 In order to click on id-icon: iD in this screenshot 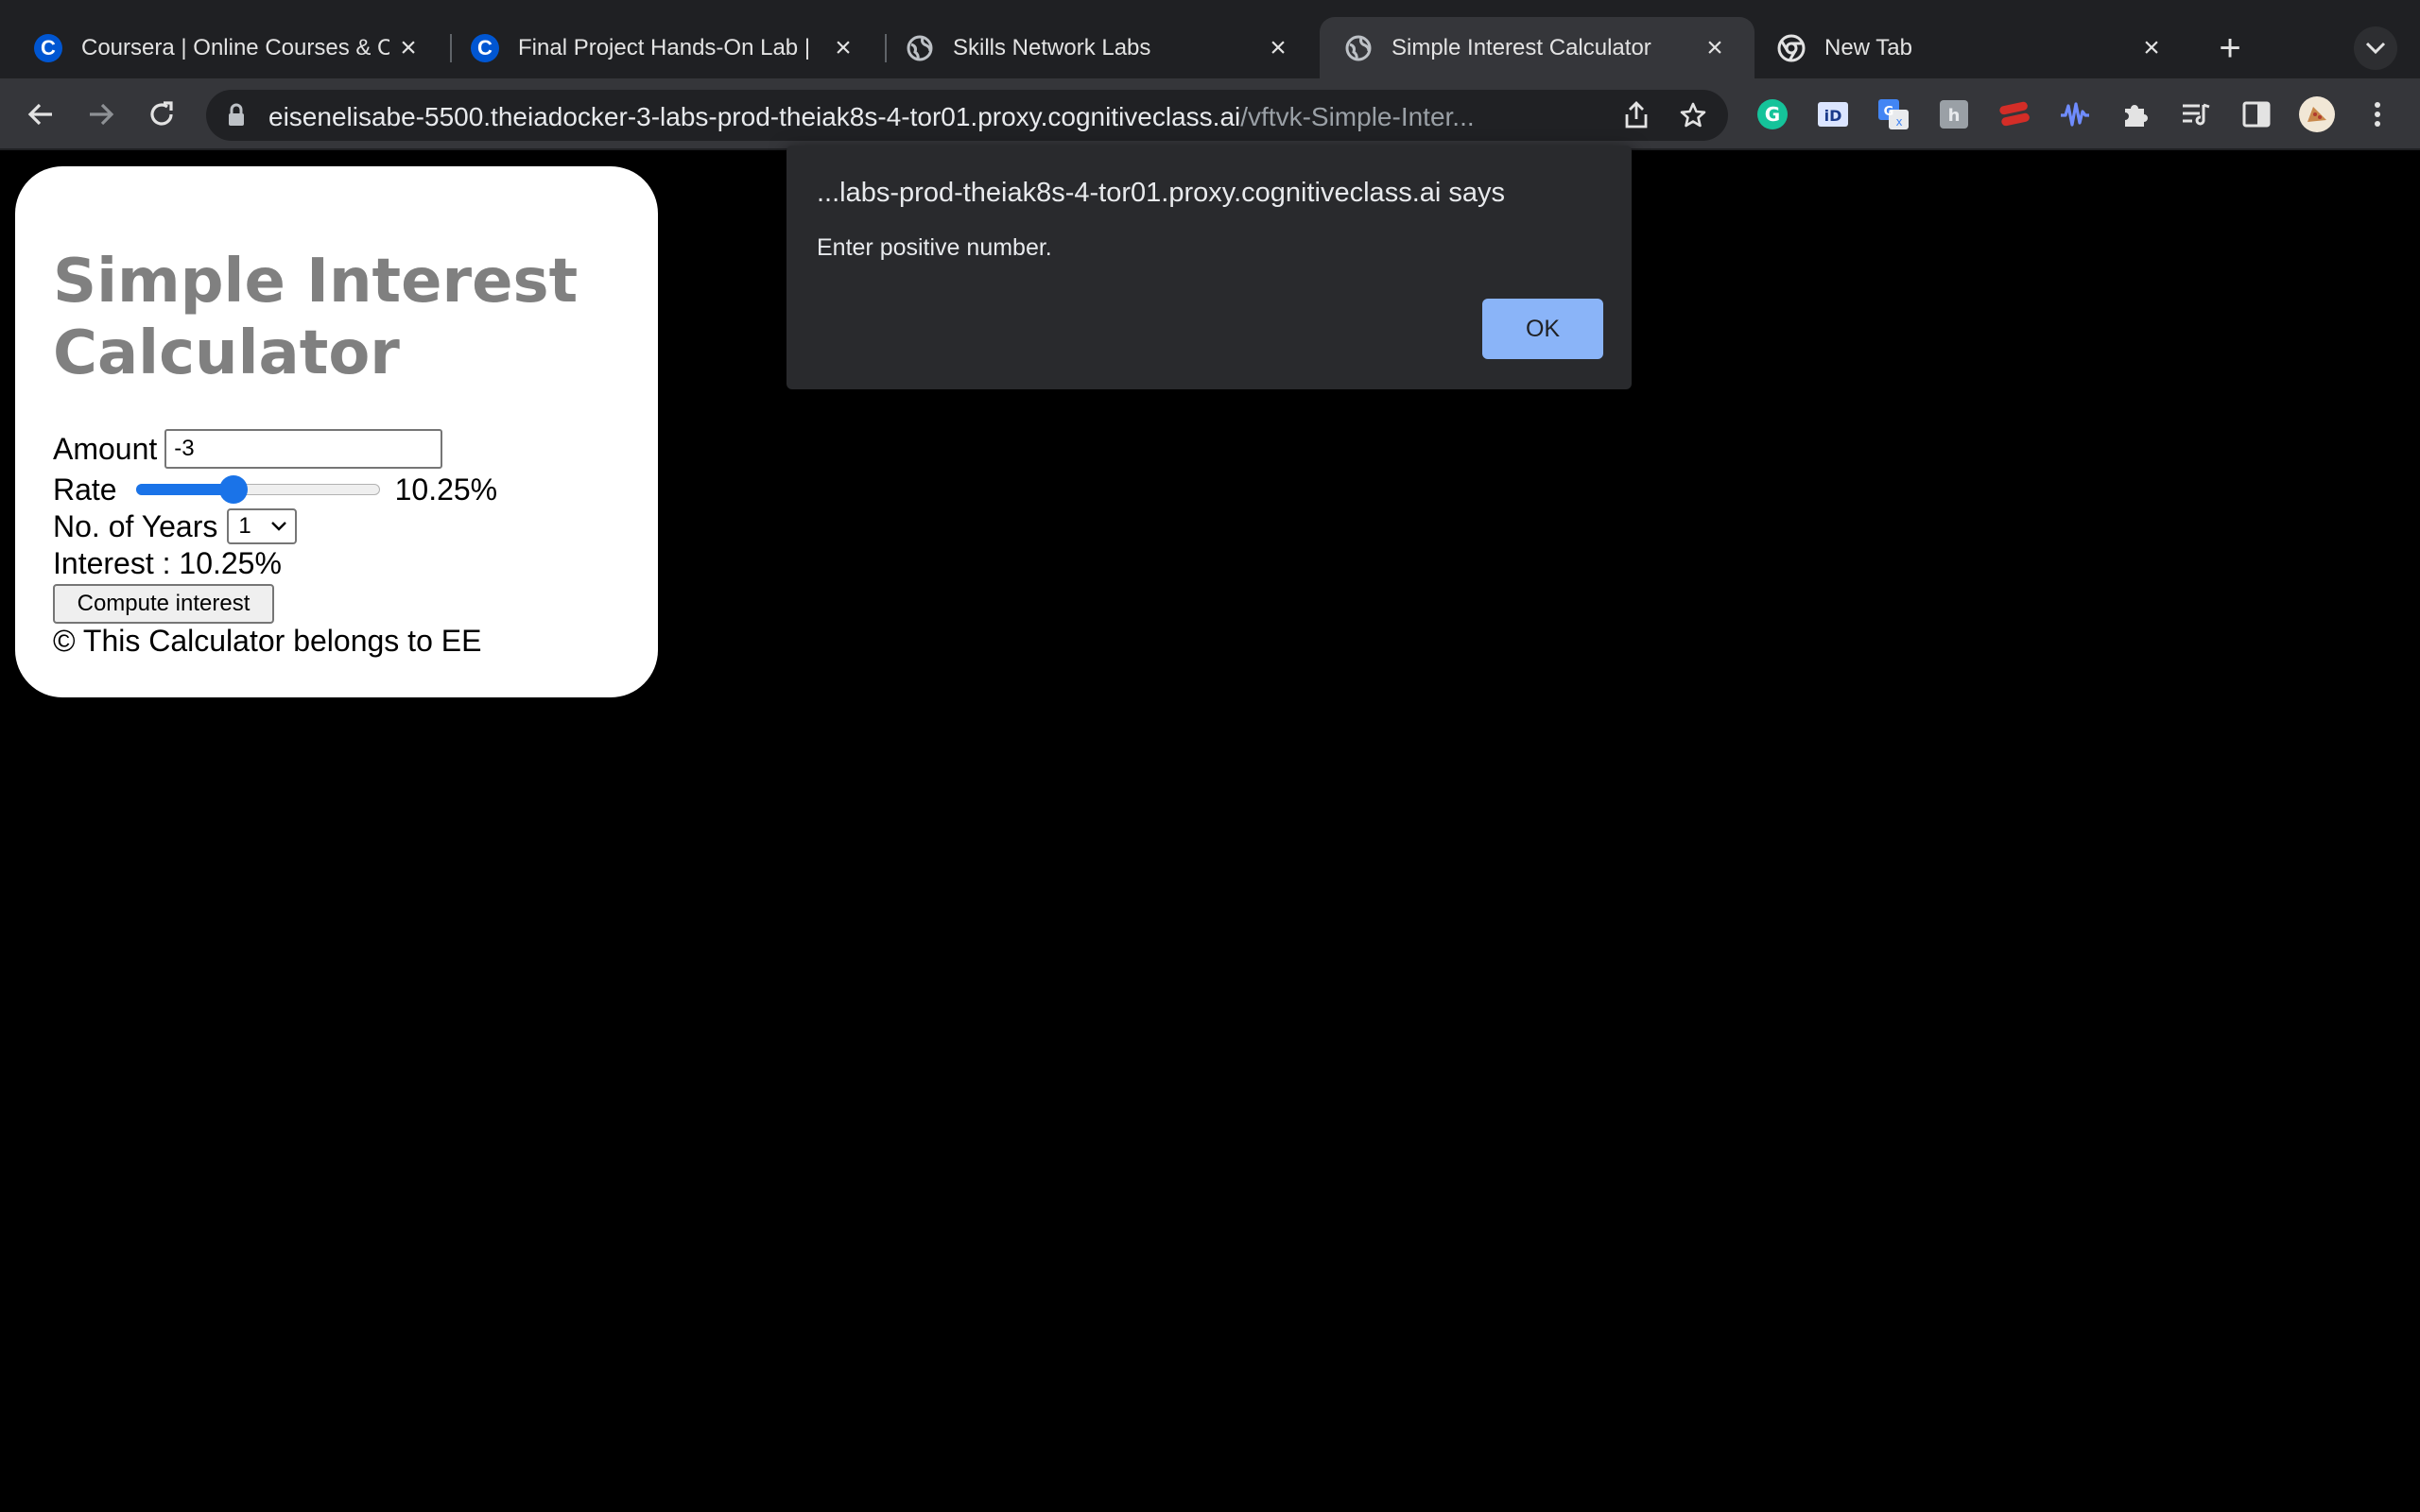, I will do `click(1833, 114)`.